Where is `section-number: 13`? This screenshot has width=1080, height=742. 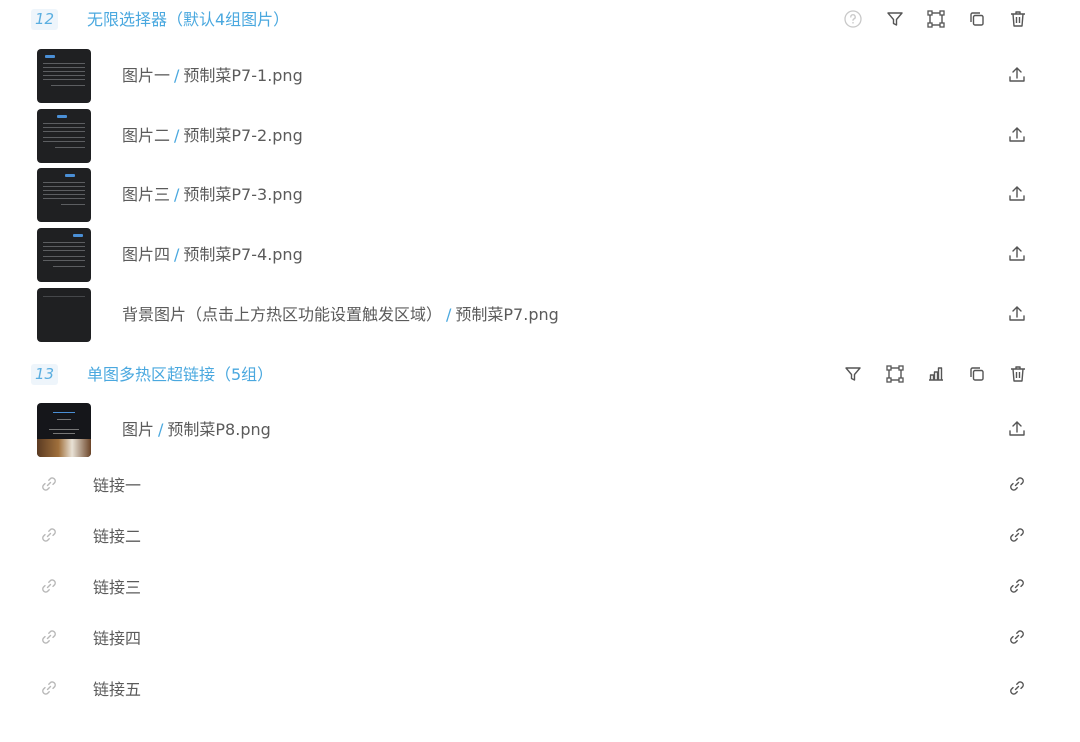 section-number: 13 is located at coordinates (45, 374).